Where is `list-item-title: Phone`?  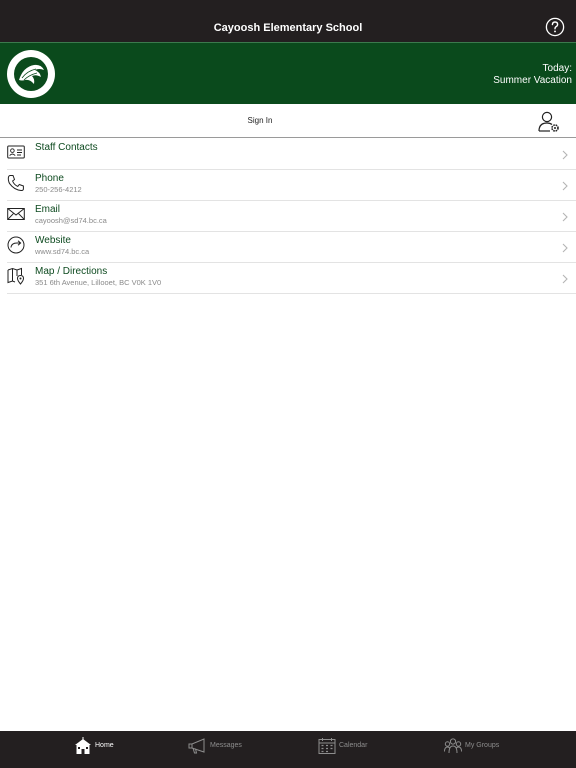
list-item-title: Phone is located at coordinates (49, 178).